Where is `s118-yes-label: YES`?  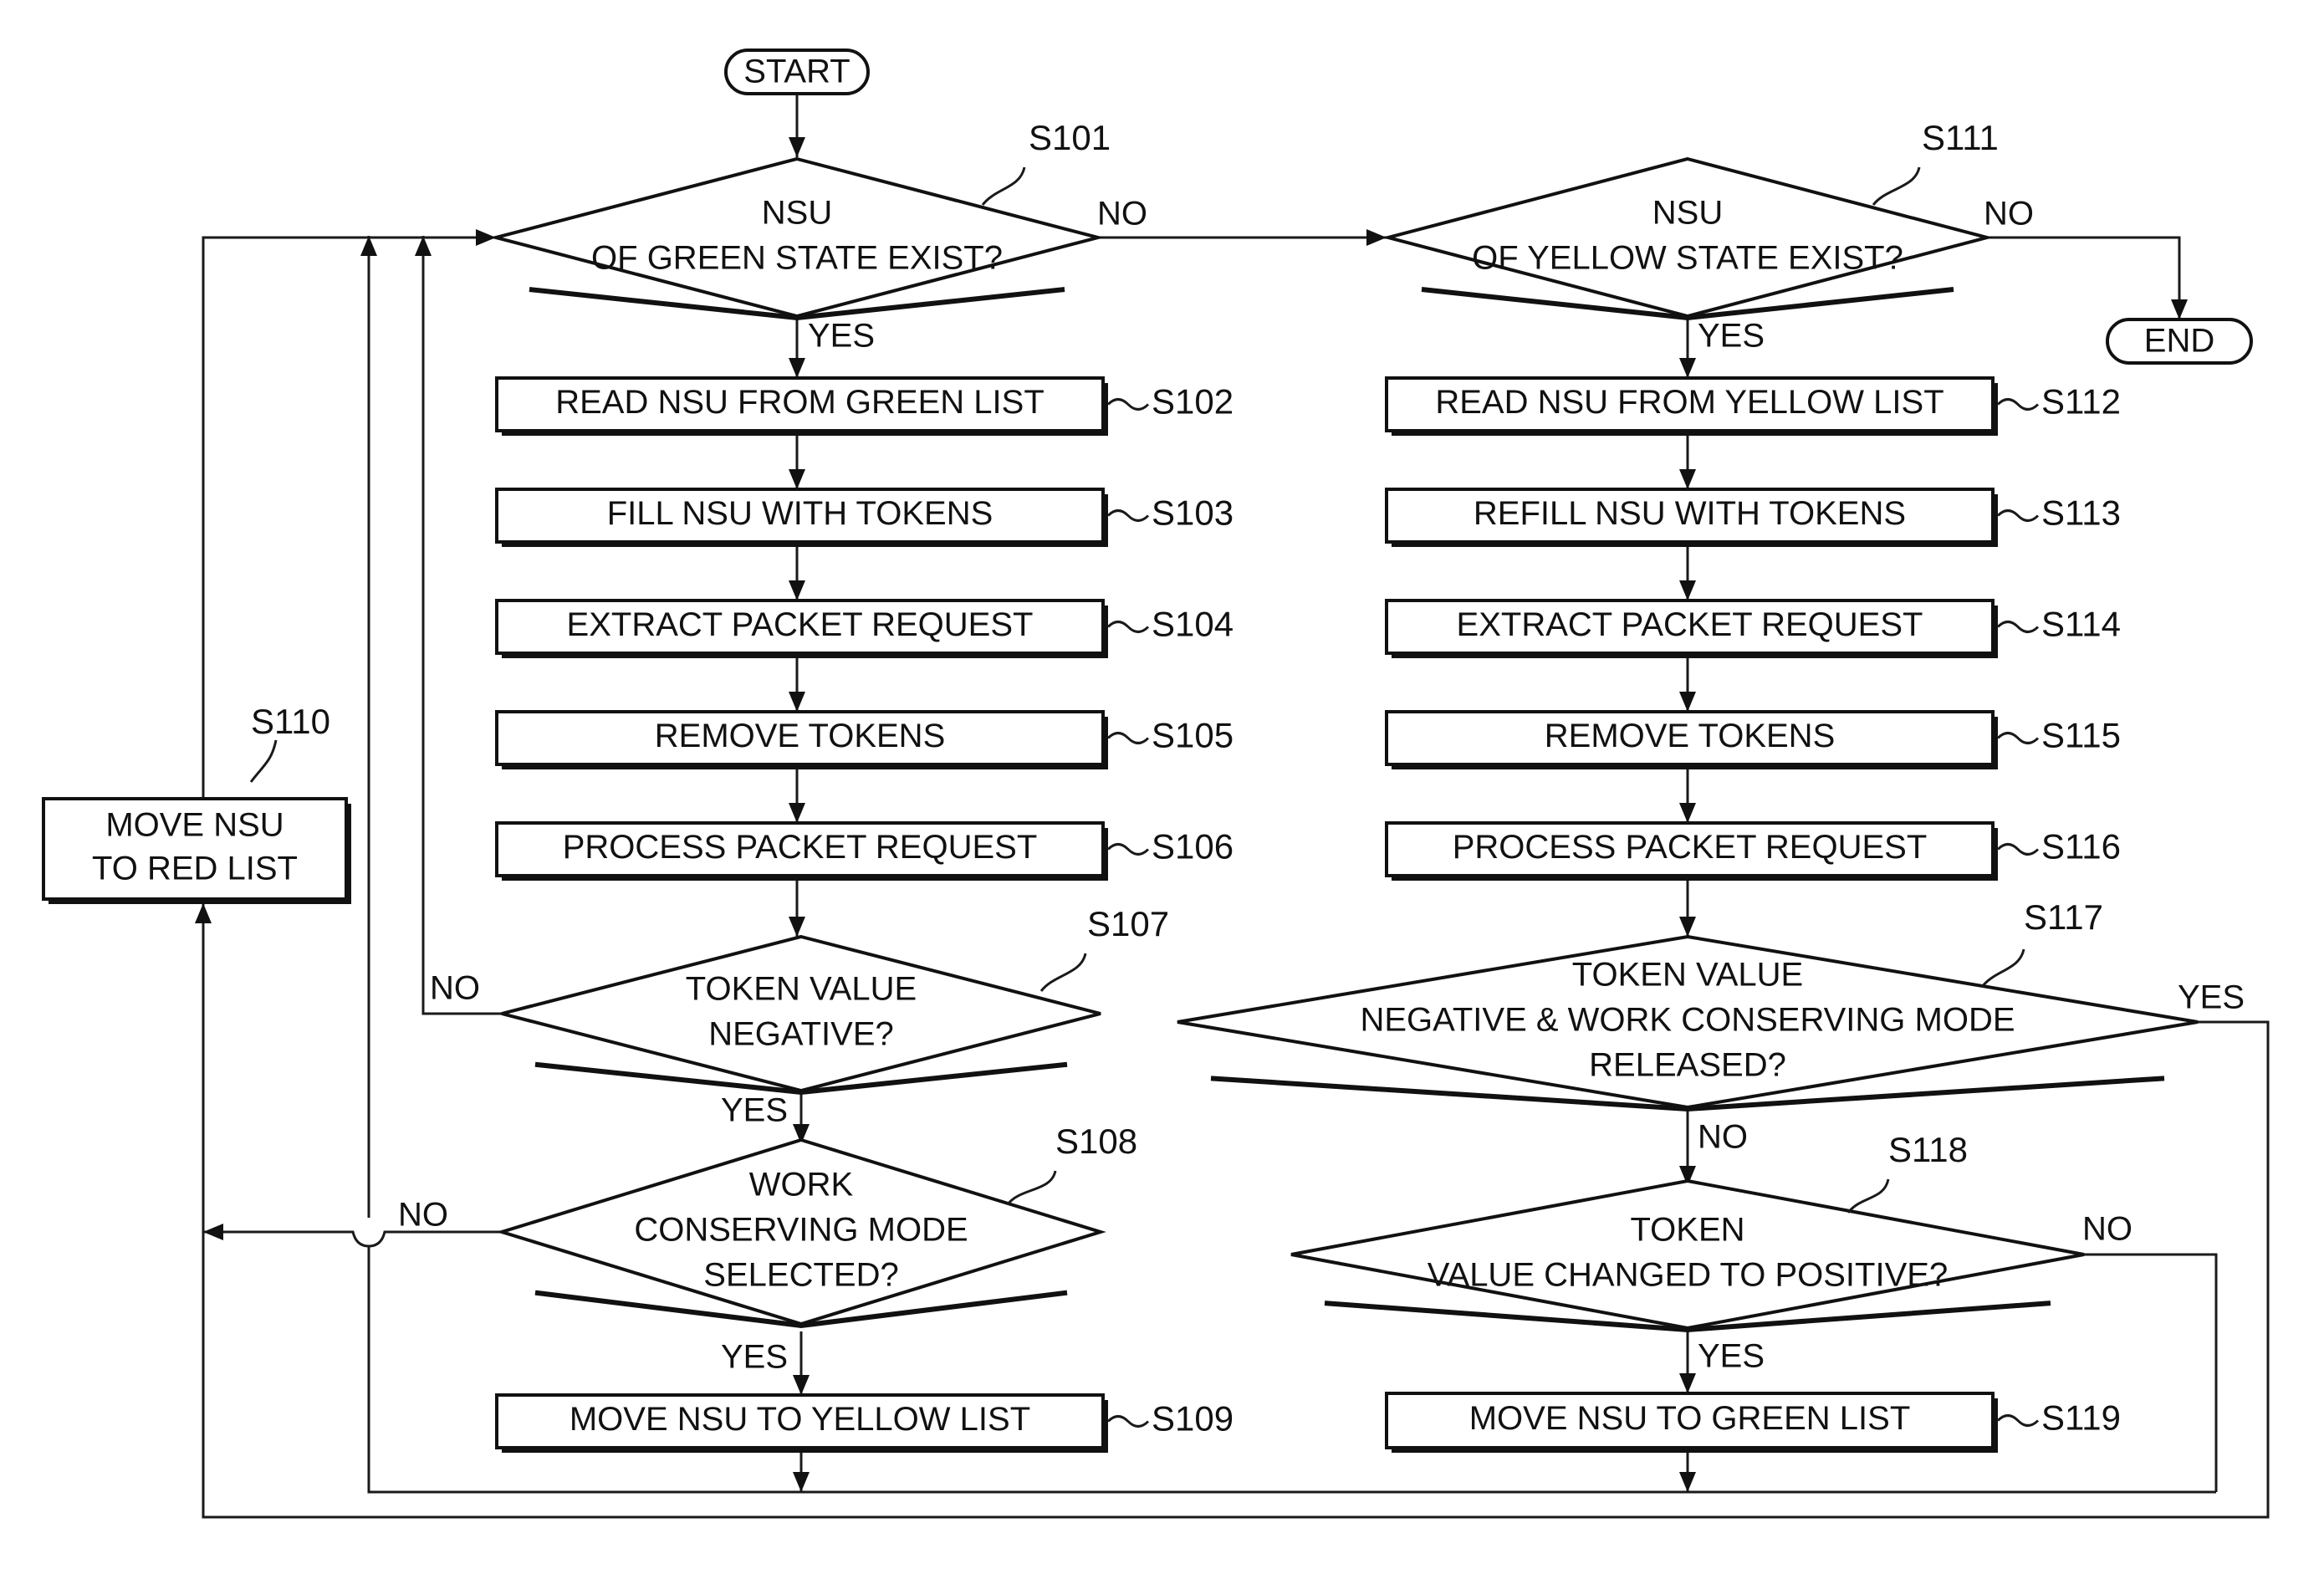
s118-yes-label: YES is located at coordinates (1731, 1356).